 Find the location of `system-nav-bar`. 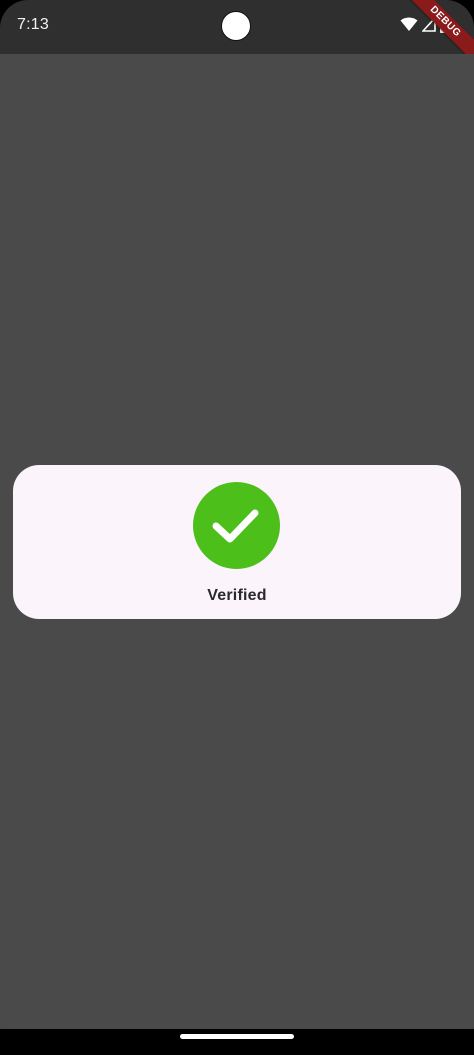

system-nav-bar is located at coordinates (237, 1042).